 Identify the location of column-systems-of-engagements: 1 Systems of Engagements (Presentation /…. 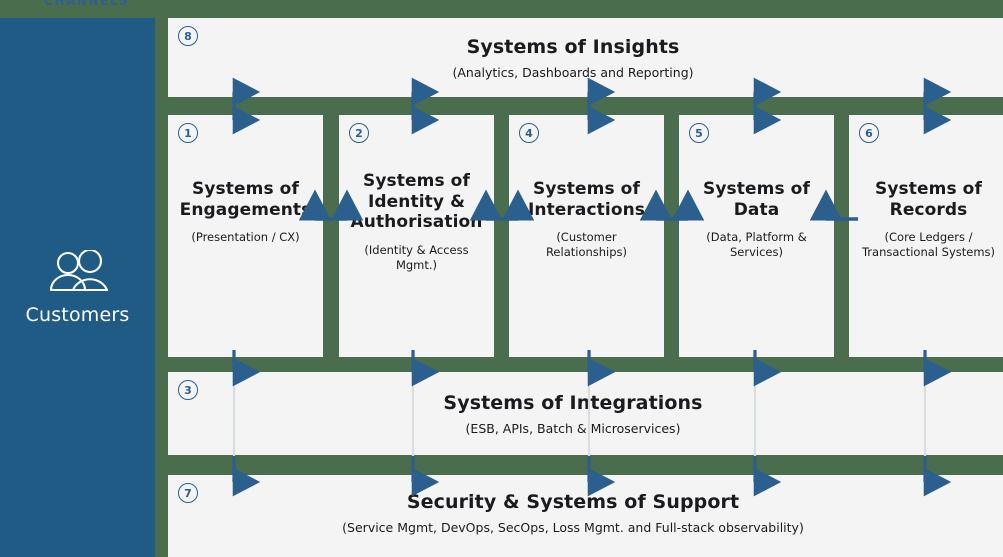
(245, 236).